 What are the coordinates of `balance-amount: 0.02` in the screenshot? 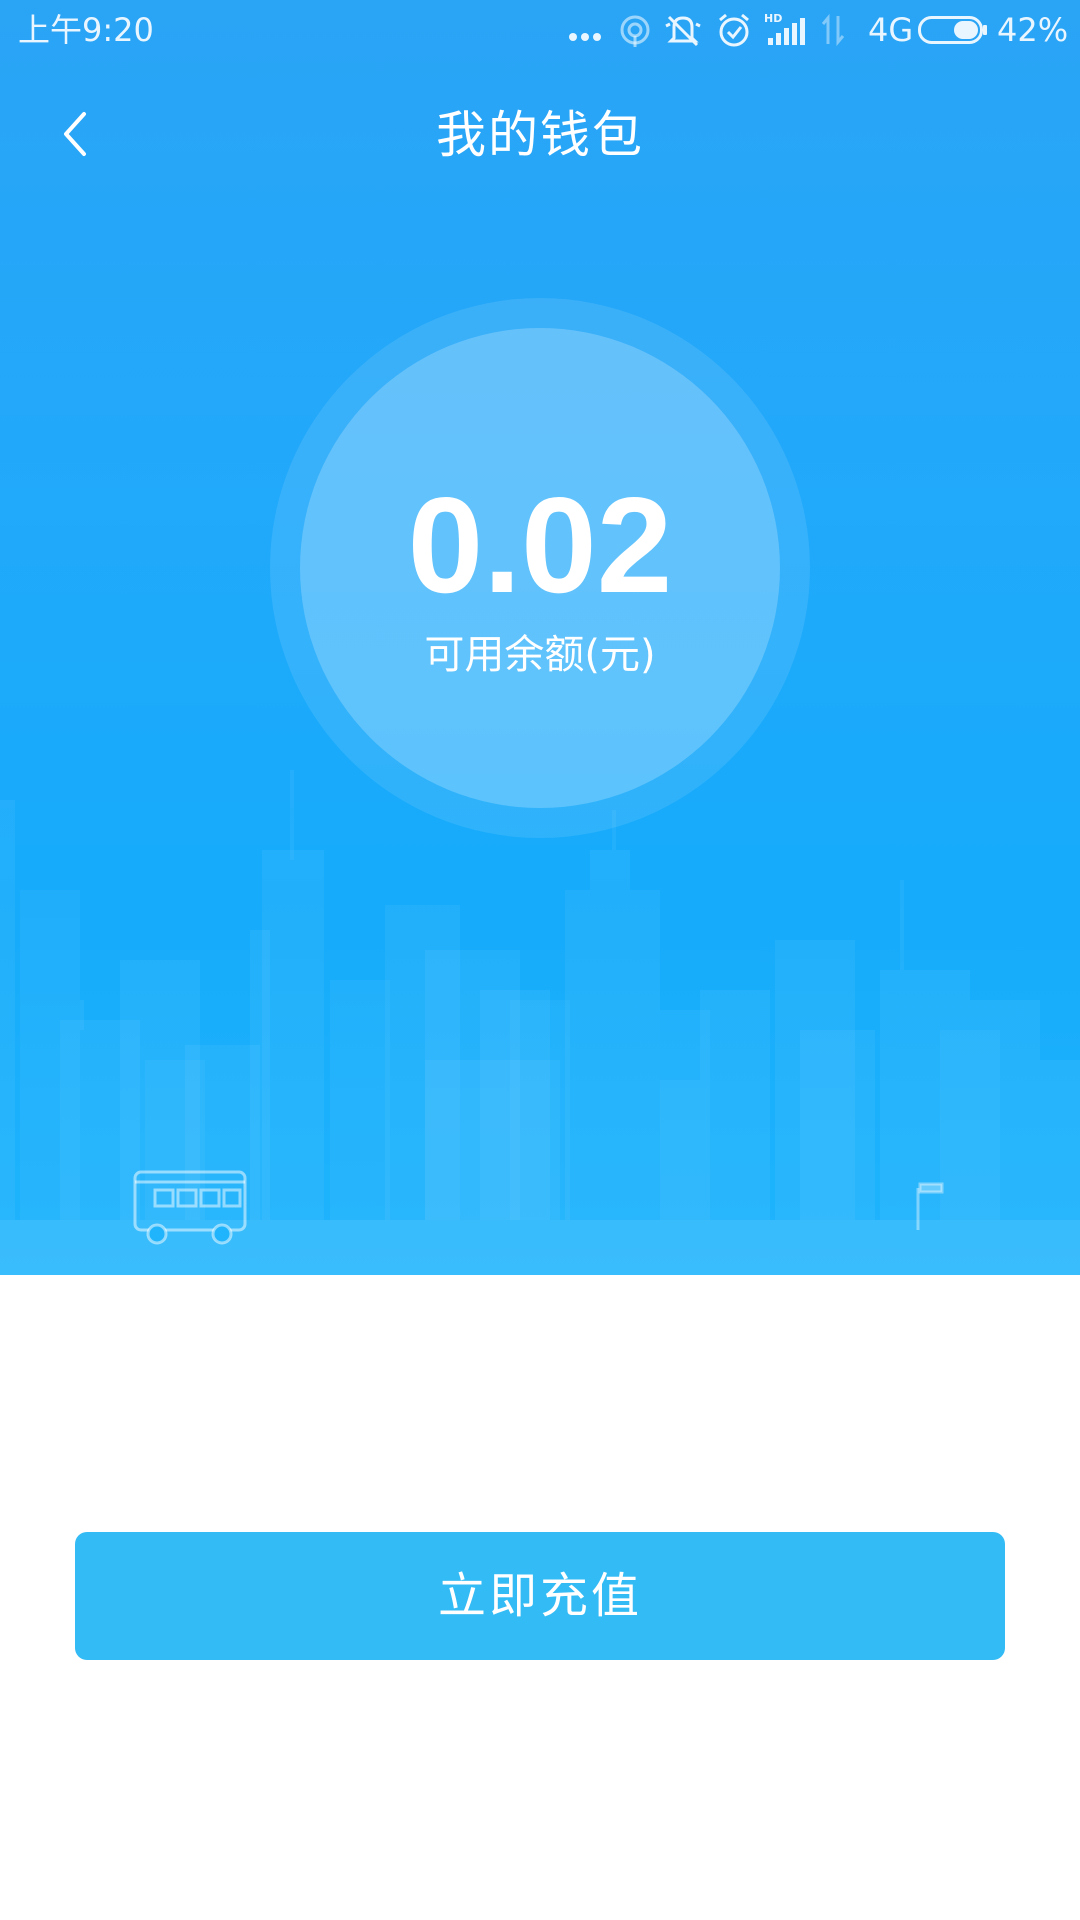 It's located at (540, 545).